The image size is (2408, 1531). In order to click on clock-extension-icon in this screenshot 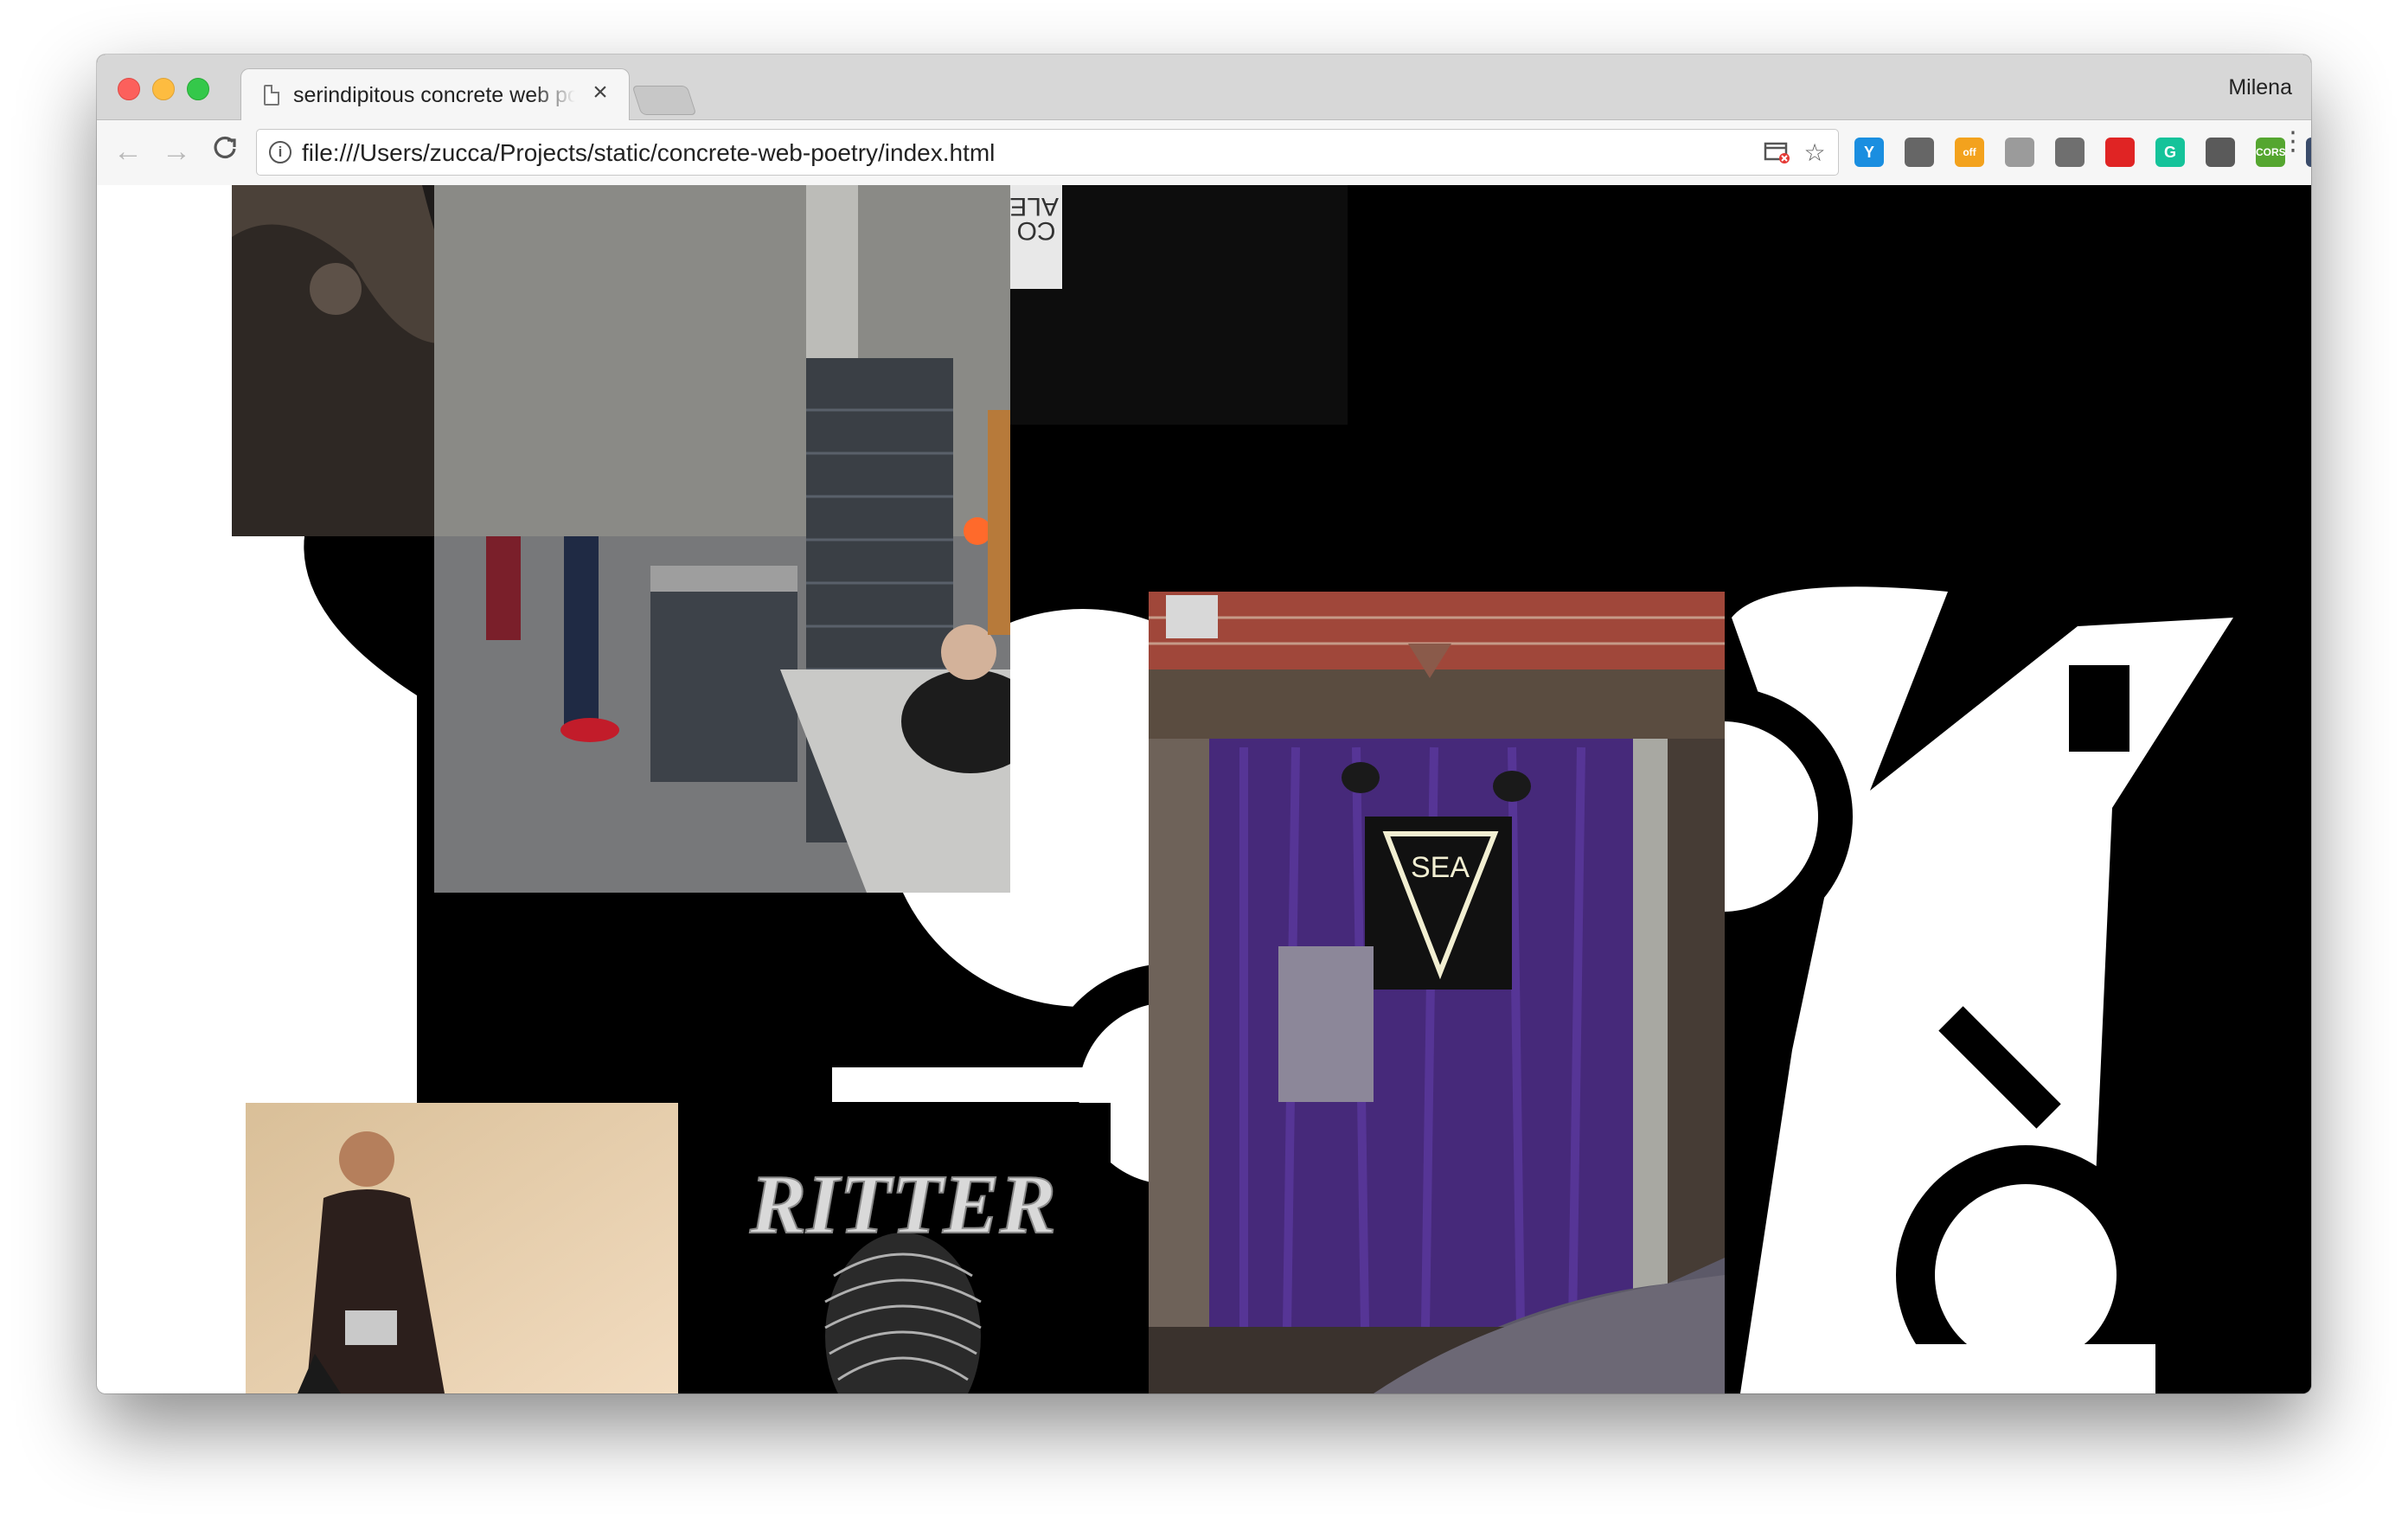, I will do `click(2220, 152)`.